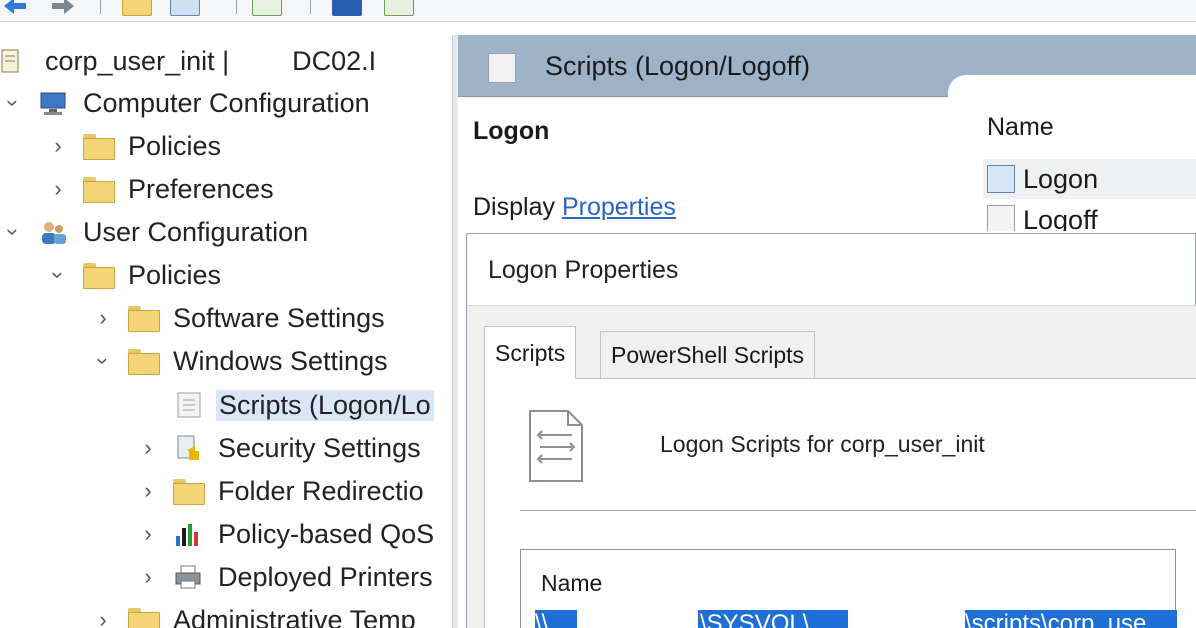  What do you see at coordinates (1061, 178) in the screenshot?
I see `list-item-label: Logon` at bounding box center [1061, 178].